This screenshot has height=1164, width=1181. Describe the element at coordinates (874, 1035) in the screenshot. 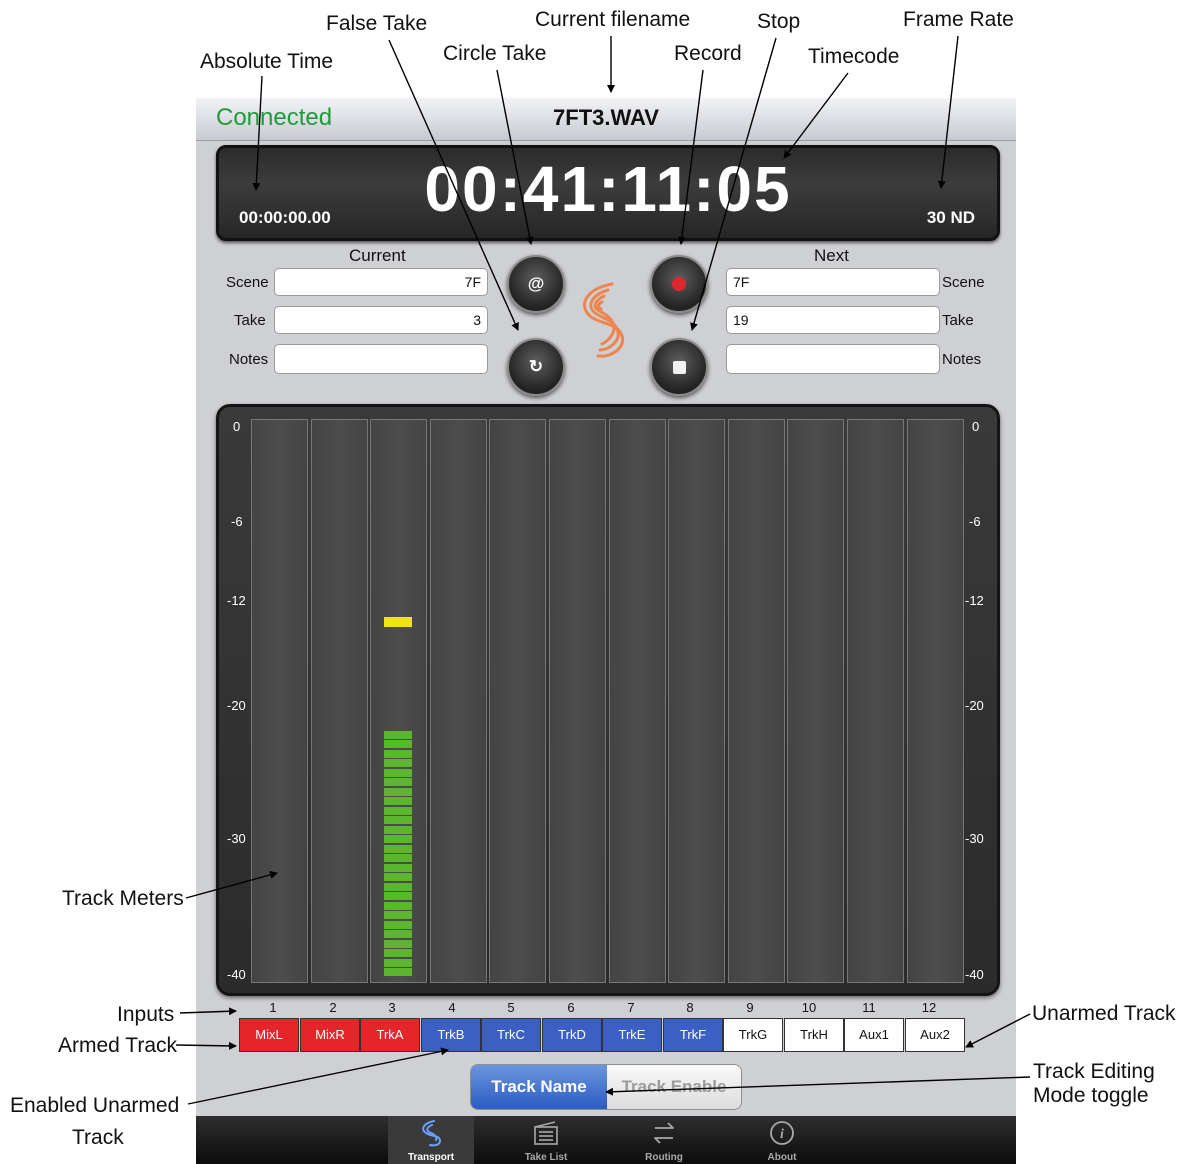

I see `track-button-aux1: Aux1` at that location.